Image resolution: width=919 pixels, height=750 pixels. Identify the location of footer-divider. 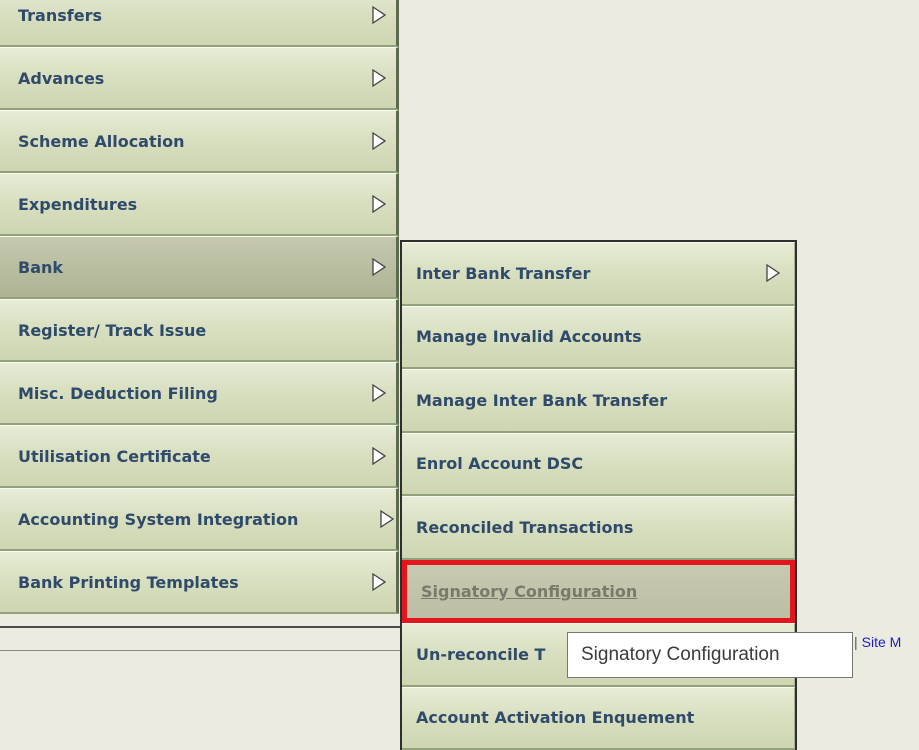
(200, 627).